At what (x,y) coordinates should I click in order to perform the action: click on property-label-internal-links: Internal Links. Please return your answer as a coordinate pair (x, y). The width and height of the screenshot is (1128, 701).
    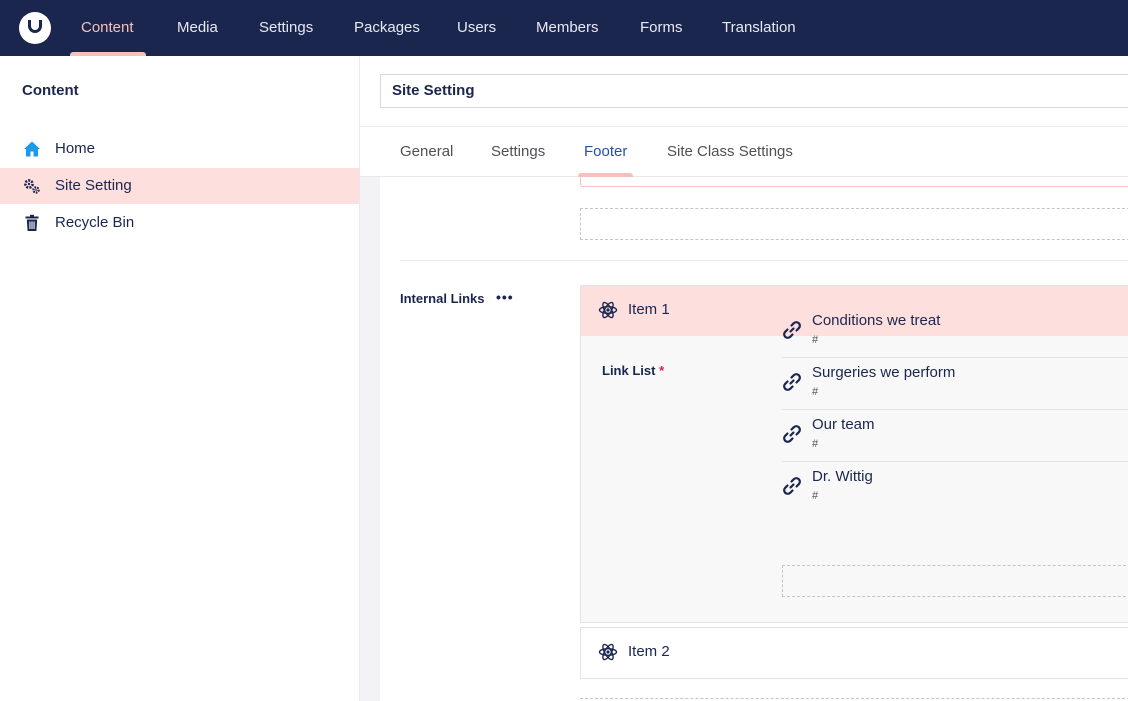
    Looking at the image, I should click on (442, 298).